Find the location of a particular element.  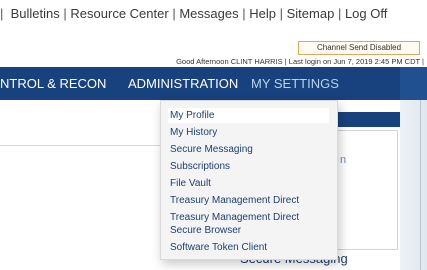

right-gutter is located at coordinates (413, 185).